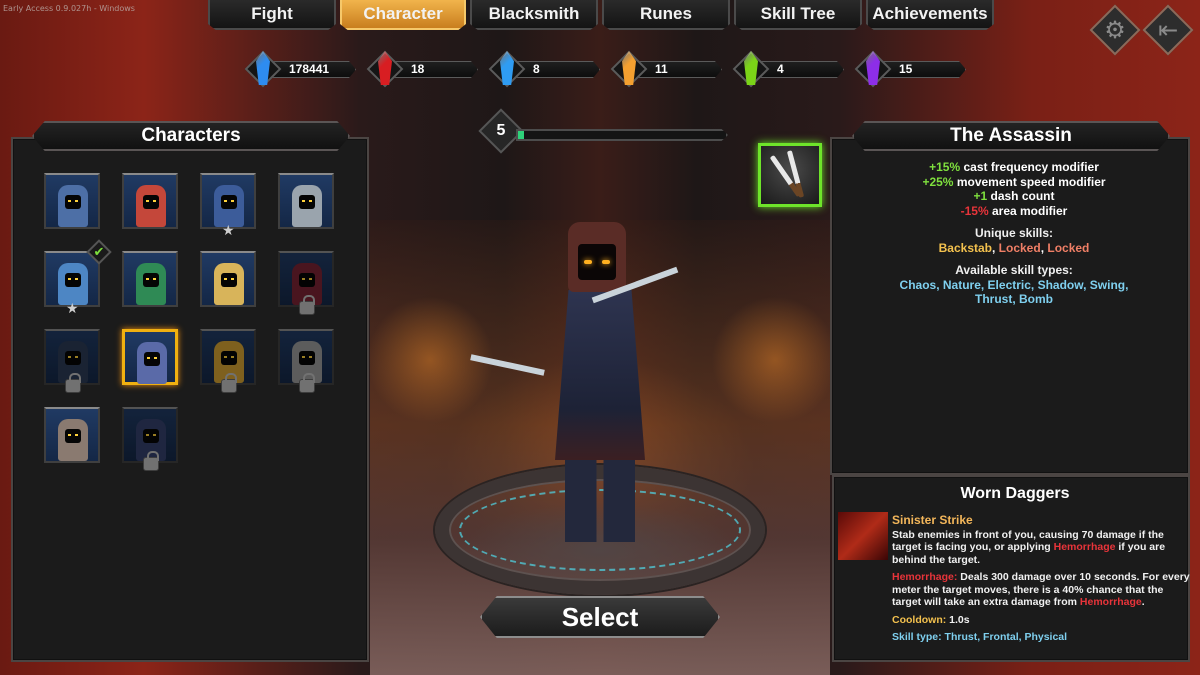 The image size is (1200, 675). What do you see at coordinates (932, 520) in the screenshot?
I see `skill-name: Sinister Strike` at bounding box center [932, 520].